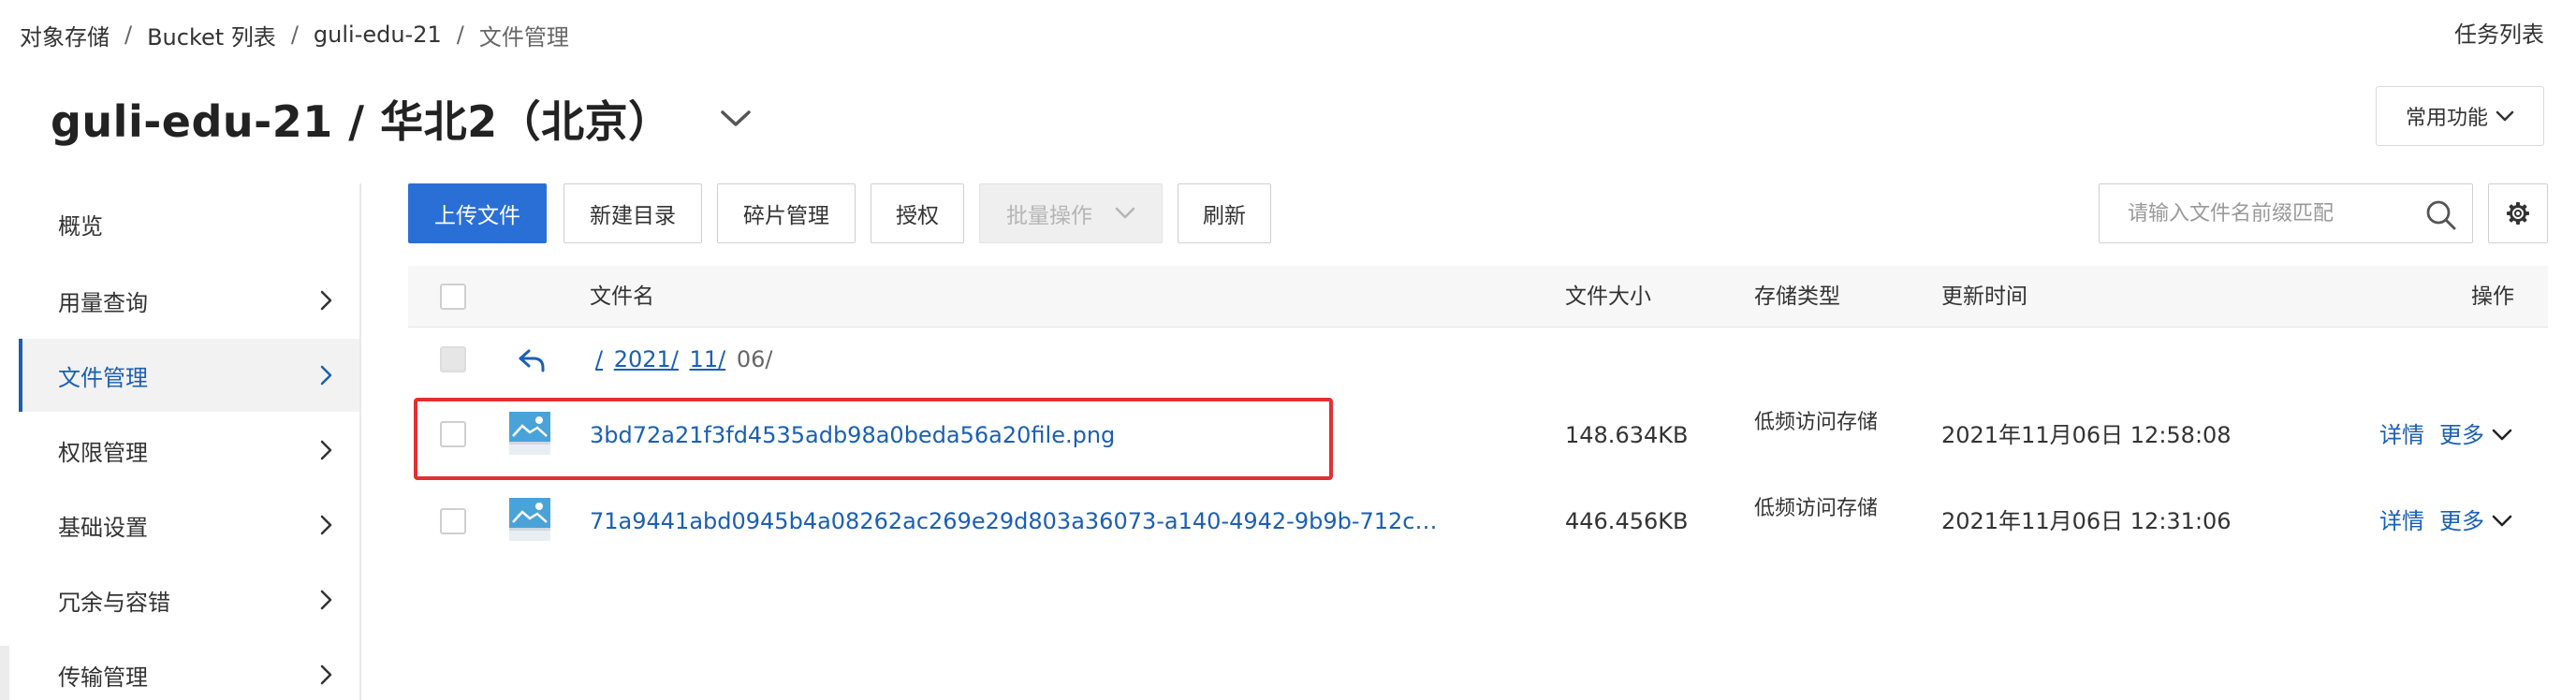 The height and width of the screenshot is (700, 2576). Describe the element at coordinates (1627, 521) in the screenshot. I see `file-size: 446.456KB` at that location.